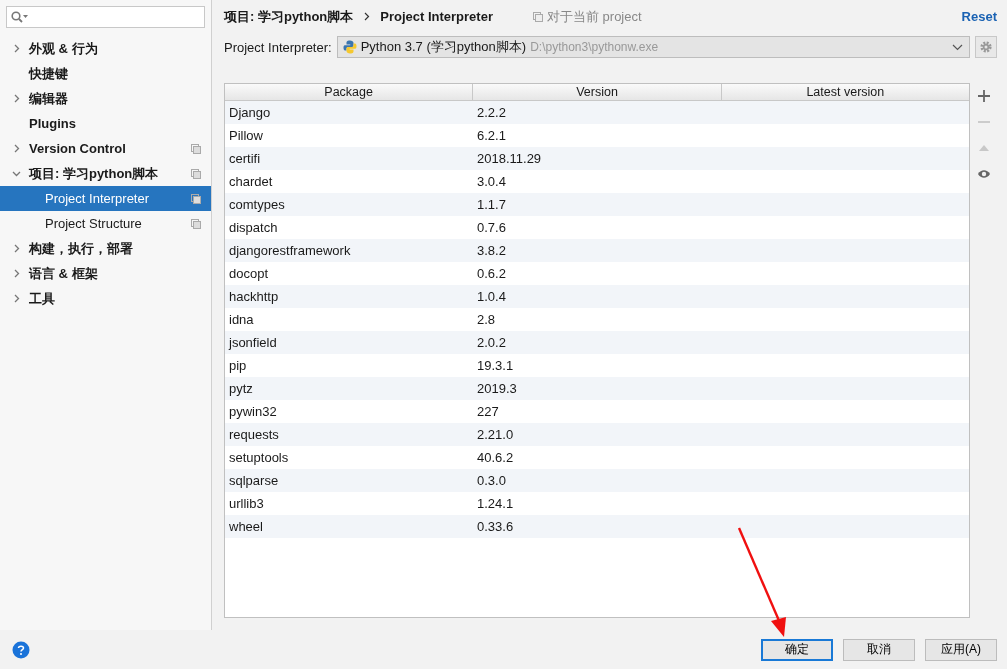  I want to click on tree-item: 外观 & 行为, so click(105, 48).